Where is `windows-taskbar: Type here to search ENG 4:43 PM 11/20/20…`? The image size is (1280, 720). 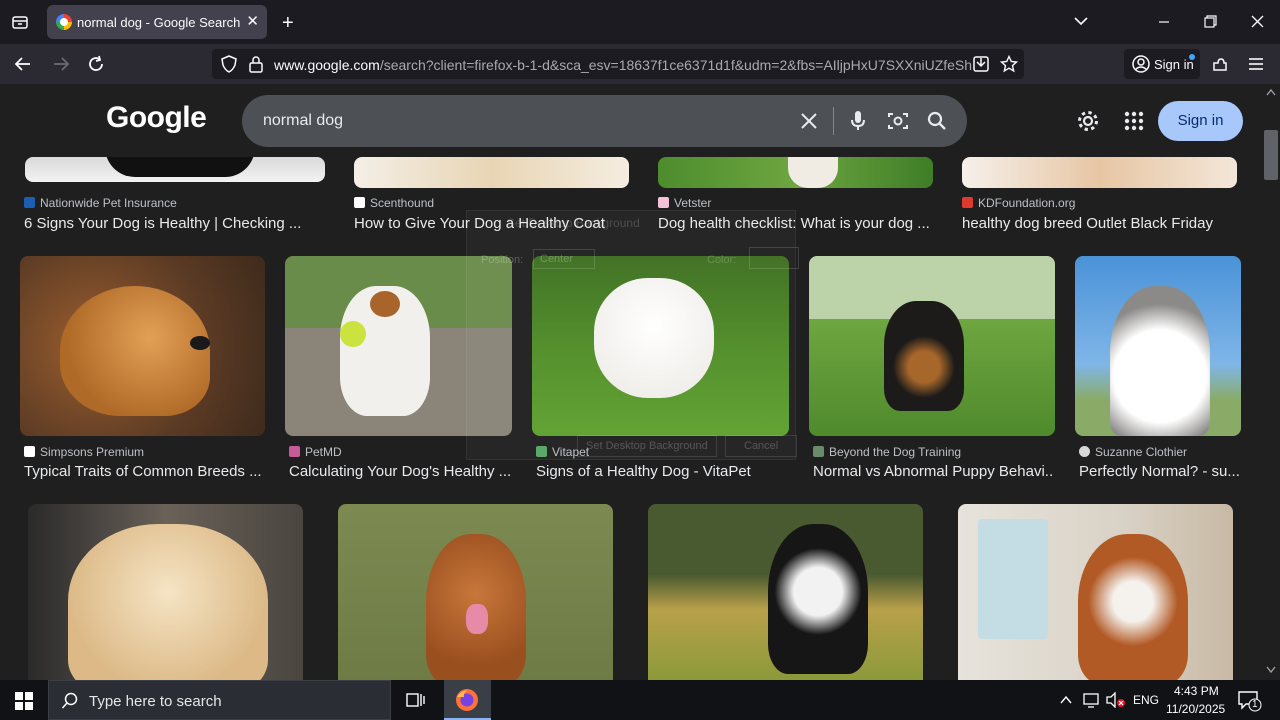
windows-taskbar: Type here to search ENG 4:43 PM 11/20/20… is located at coordinates (640, 700).